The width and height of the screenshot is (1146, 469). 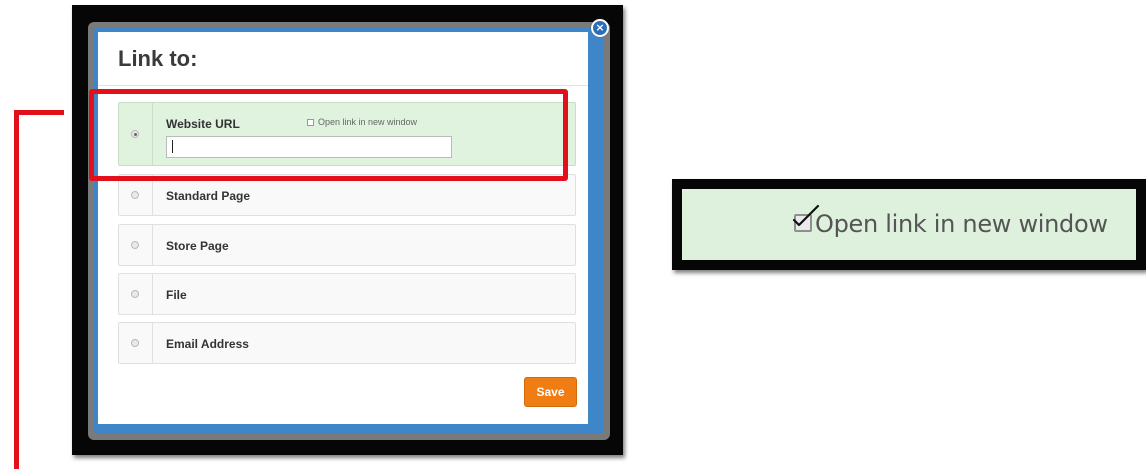 I want to click on radio-standard-page, so click(x=135, y=195).